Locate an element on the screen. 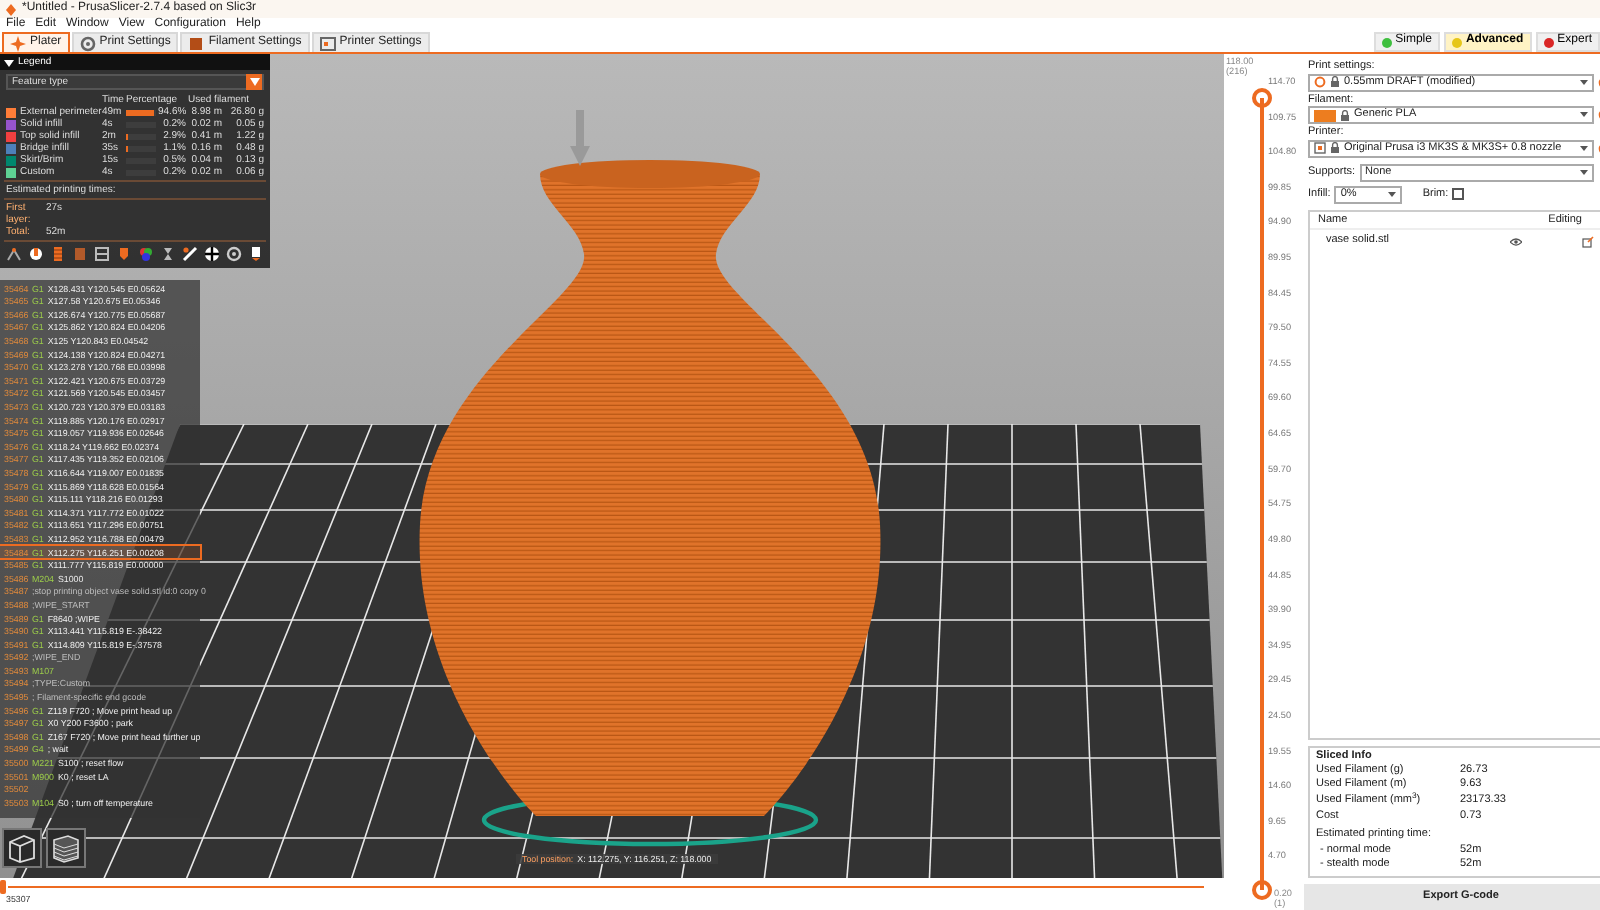  filament-color-swatch is located at coordinates (1325, 115).